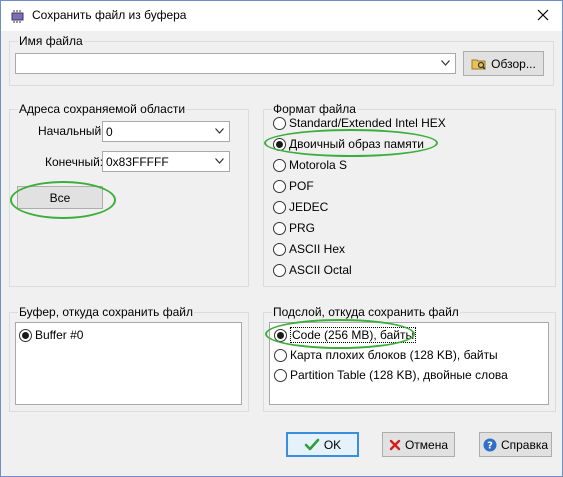  Describe the element at coordinates (318, 165) in the screenshot. I see `format-option-label: Motorola S` at that location.